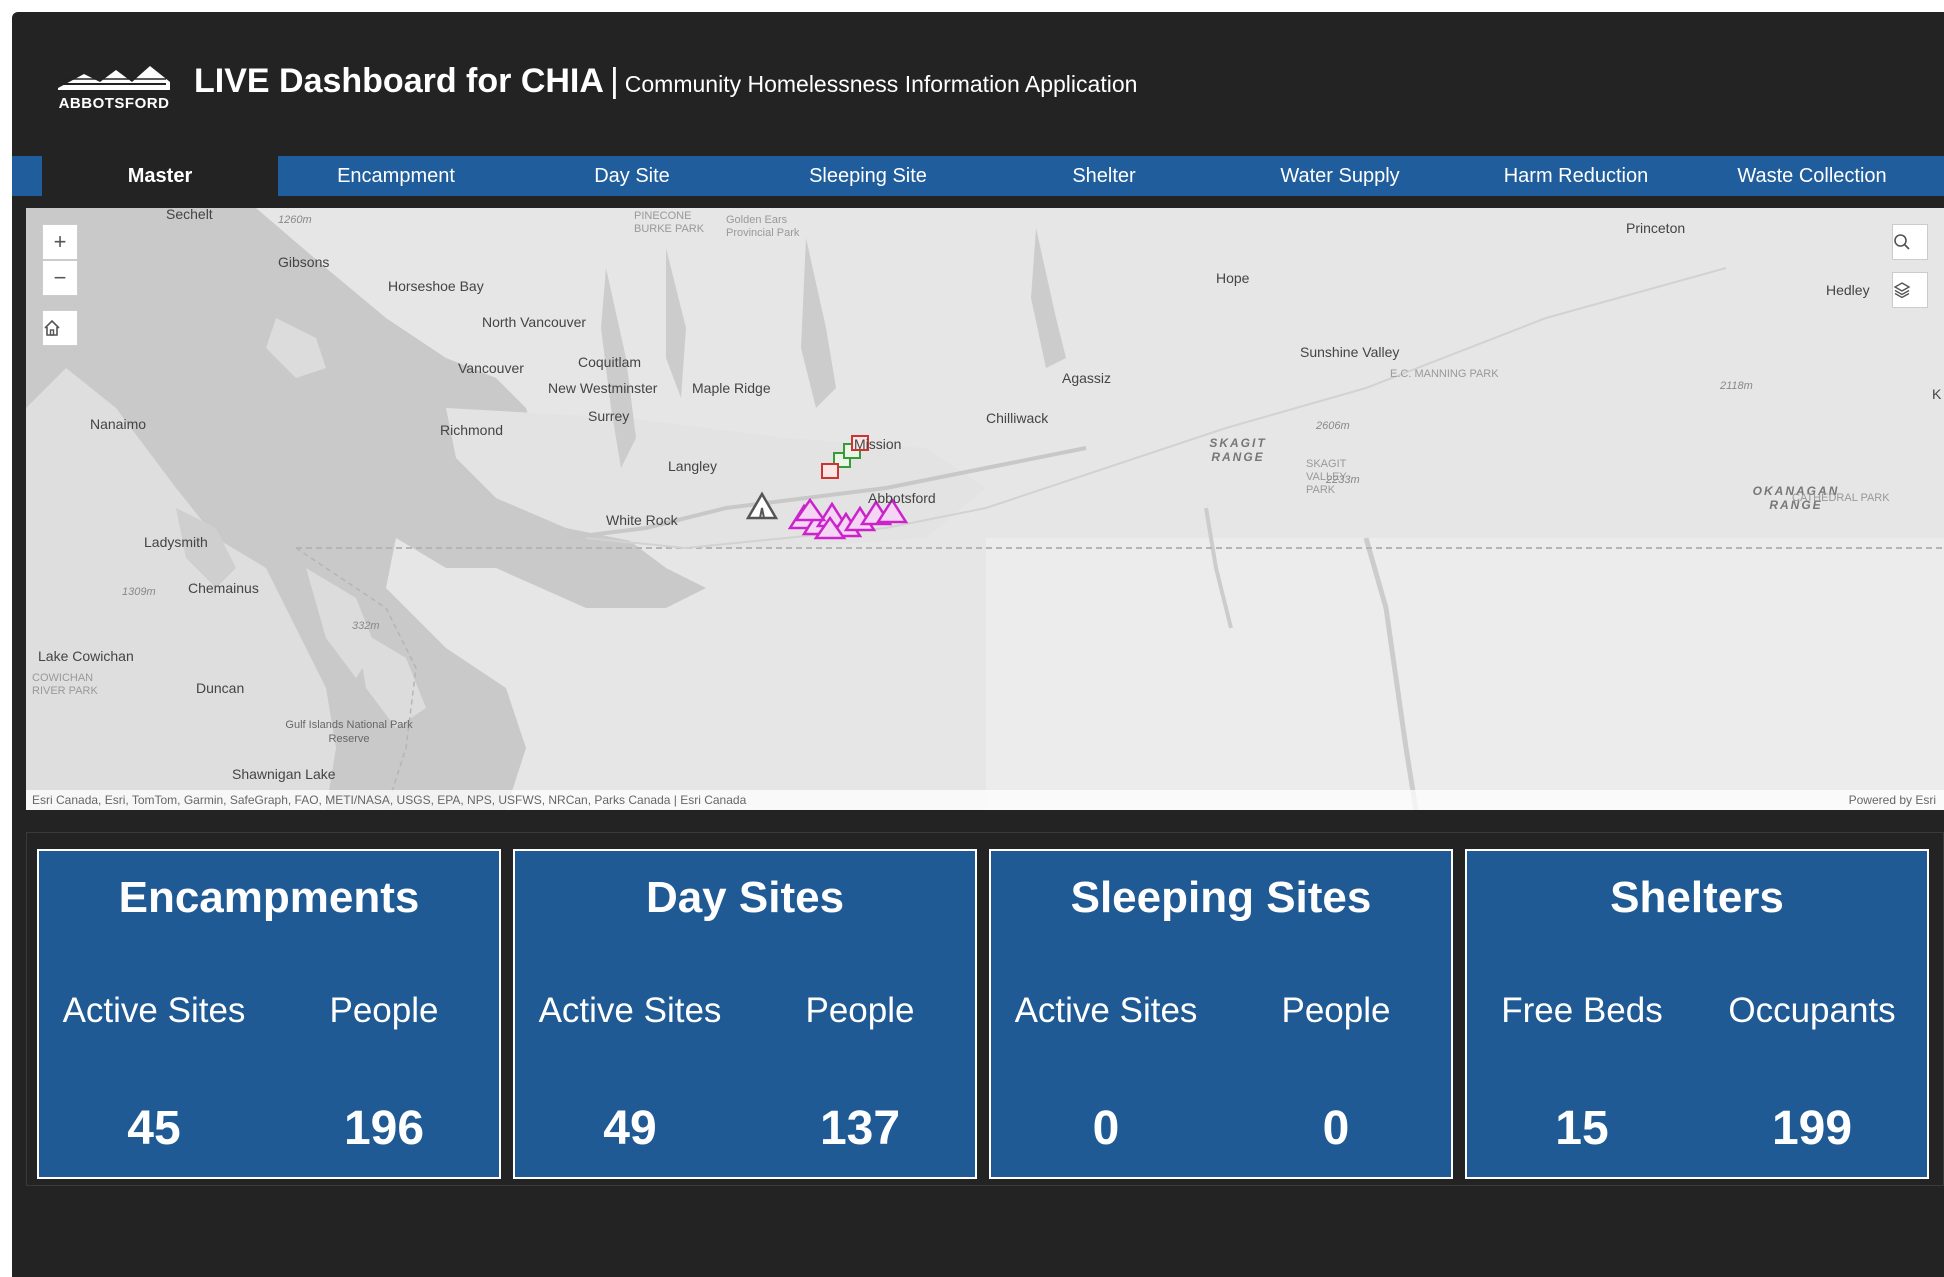  What do you see at coordinates (399, 81) in the screenshot?
I see `title-main: LIVE Dashboard for CHIA` at bounding box center [399, 81].